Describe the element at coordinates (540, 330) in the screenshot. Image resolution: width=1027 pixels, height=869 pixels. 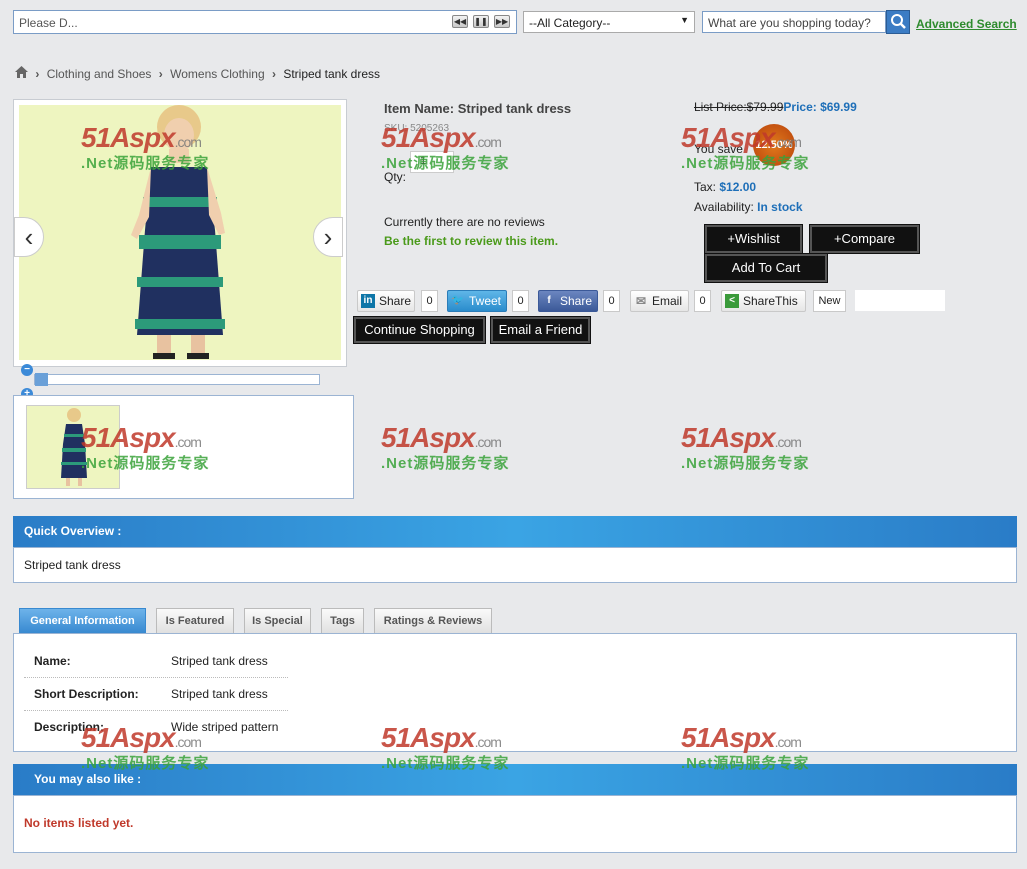
I see `email-friend-button: Email a Friend` at that location.